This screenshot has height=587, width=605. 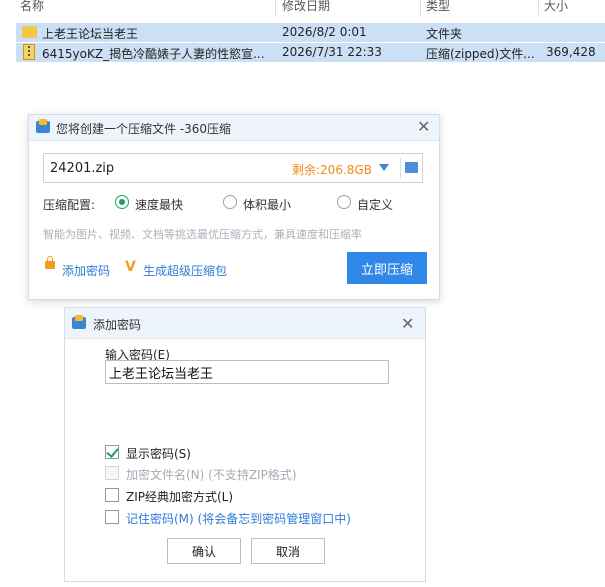 What do you see at coordinates (179, 496) in the screenshot?
I see `zip-classic-encryption-label: ZIP经典加密方式(L)` at bounding box center [179, 496].